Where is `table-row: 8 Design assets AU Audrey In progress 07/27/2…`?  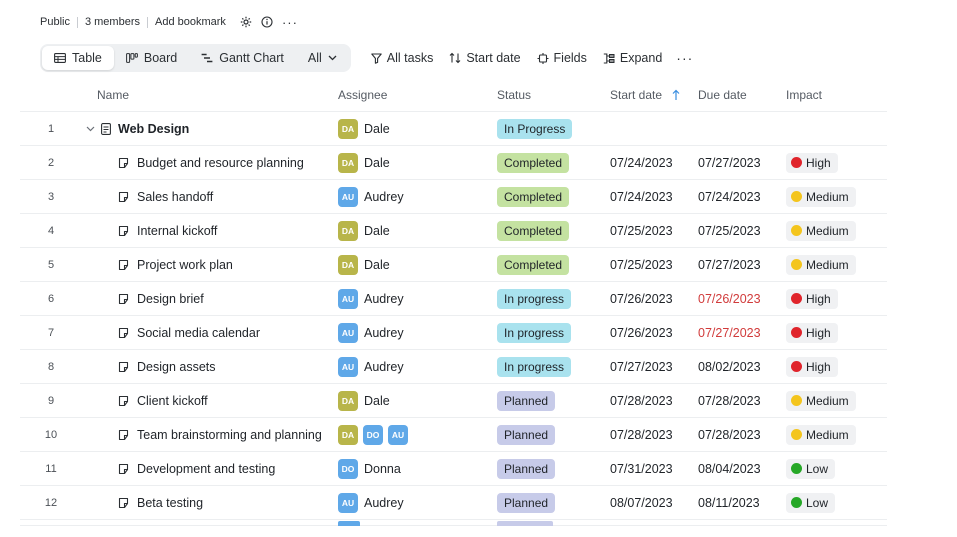
table-row: 8 Design assets AU Audrey In progress 07/27/2… is located at coordinates (453, 367).